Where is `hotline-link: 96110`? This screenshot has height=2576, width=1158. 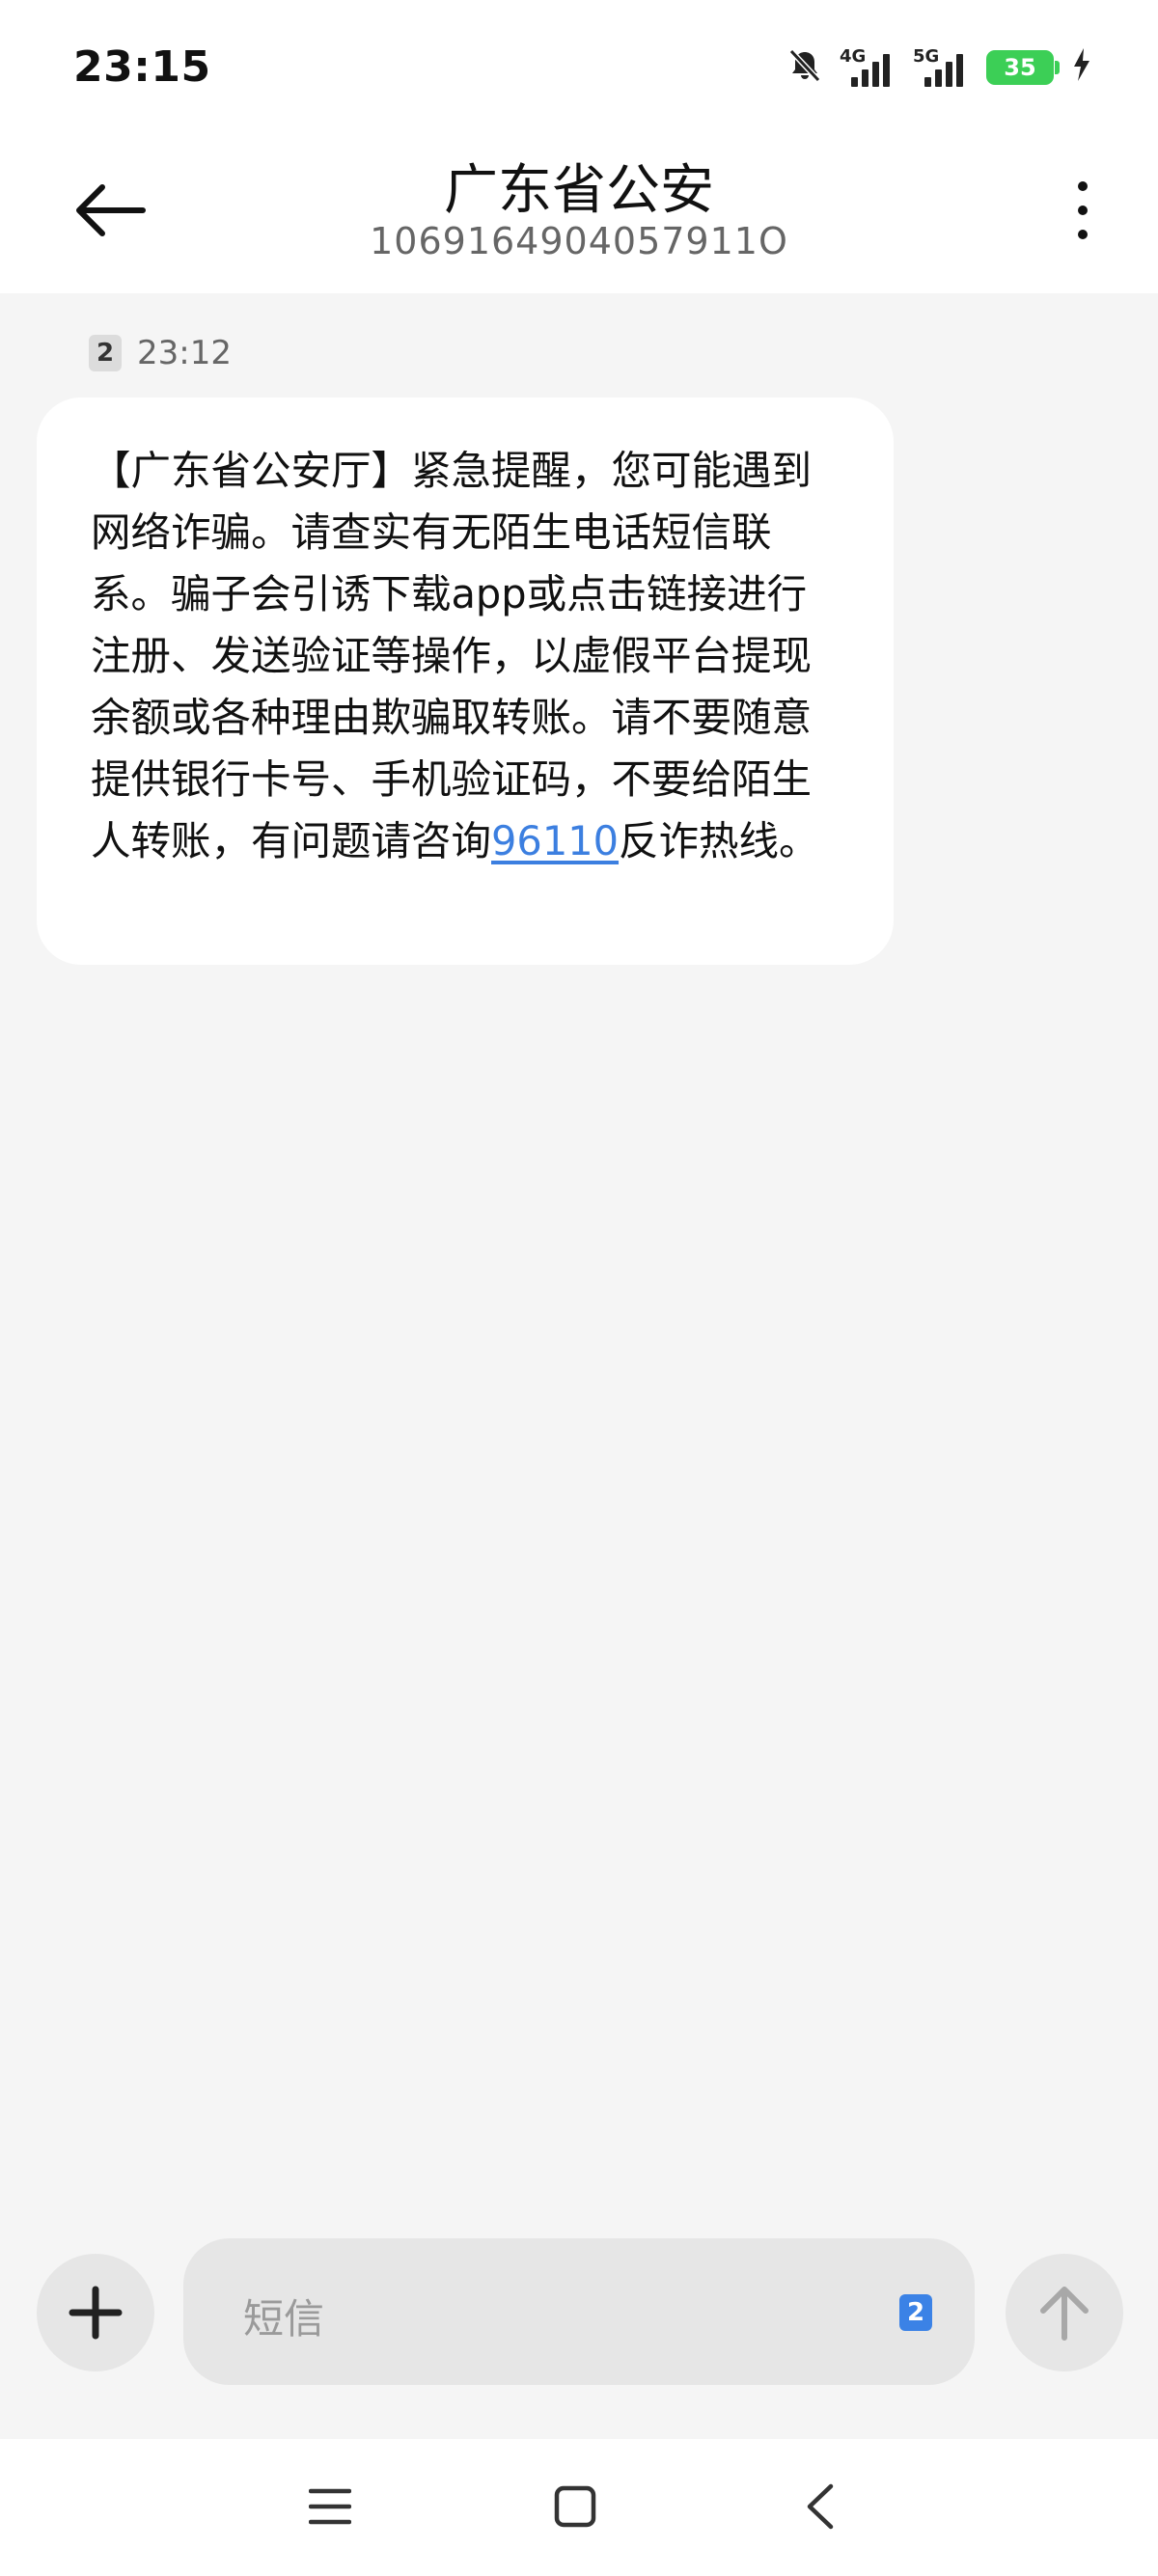 hotline-link: 96110 is located at coordinates (555, 840).